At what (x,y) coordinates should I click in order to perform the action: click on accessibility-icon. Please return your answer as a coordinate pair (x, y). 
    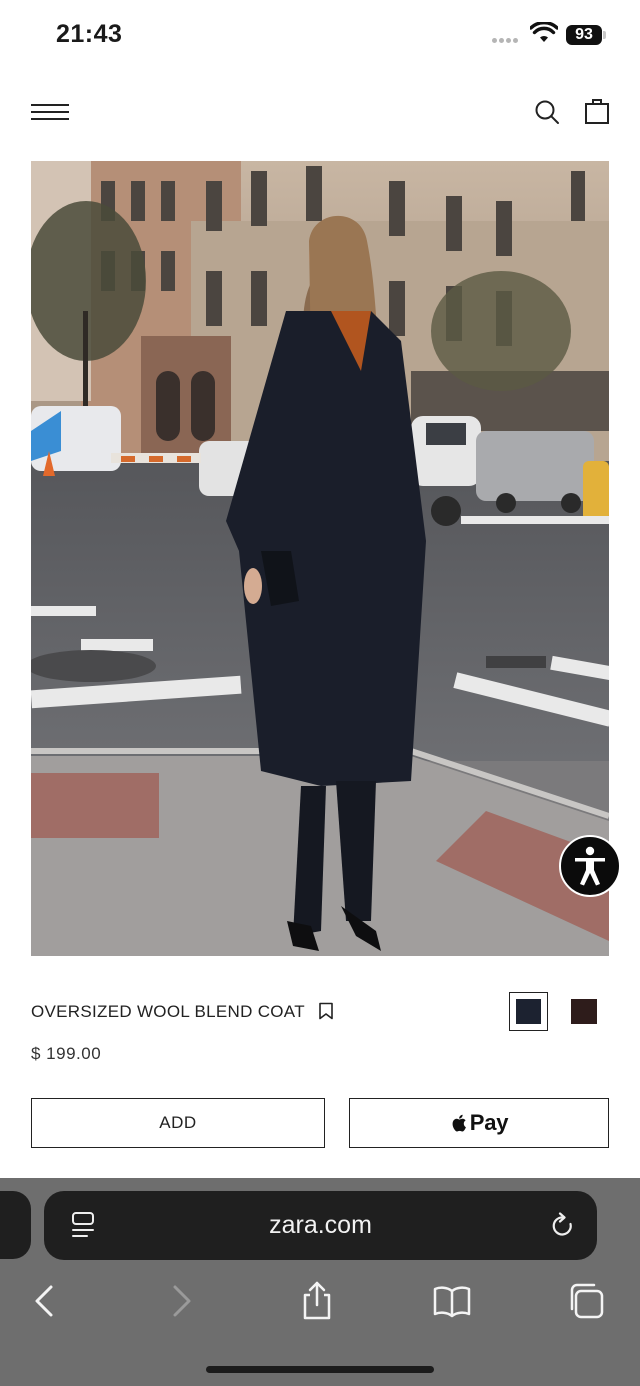
    Looking at the image, I should click on (590, 866).